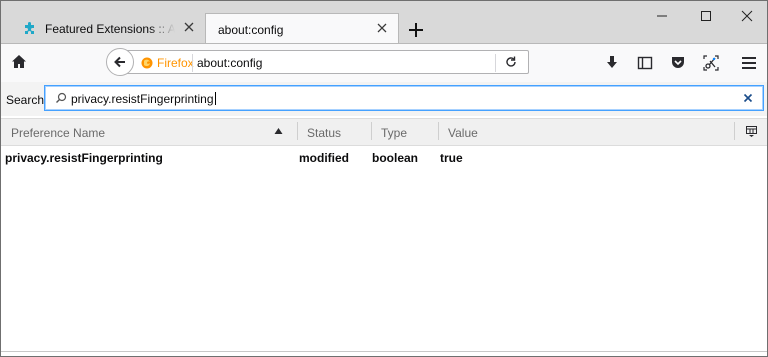  I want to click on navigation-toolbar: Firefox about:config, so click(384, 63).